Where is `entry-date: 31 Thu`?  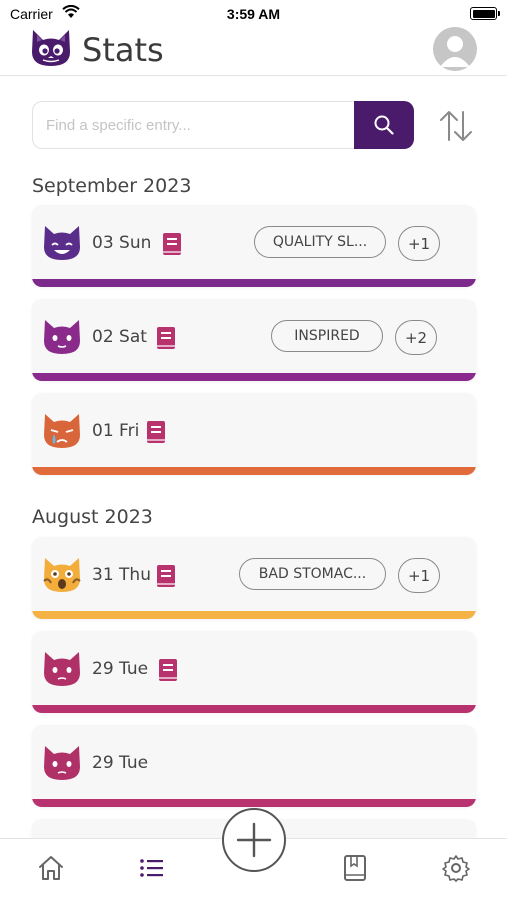 entry-date: 31 Thu is located at coordinates (121, 575).